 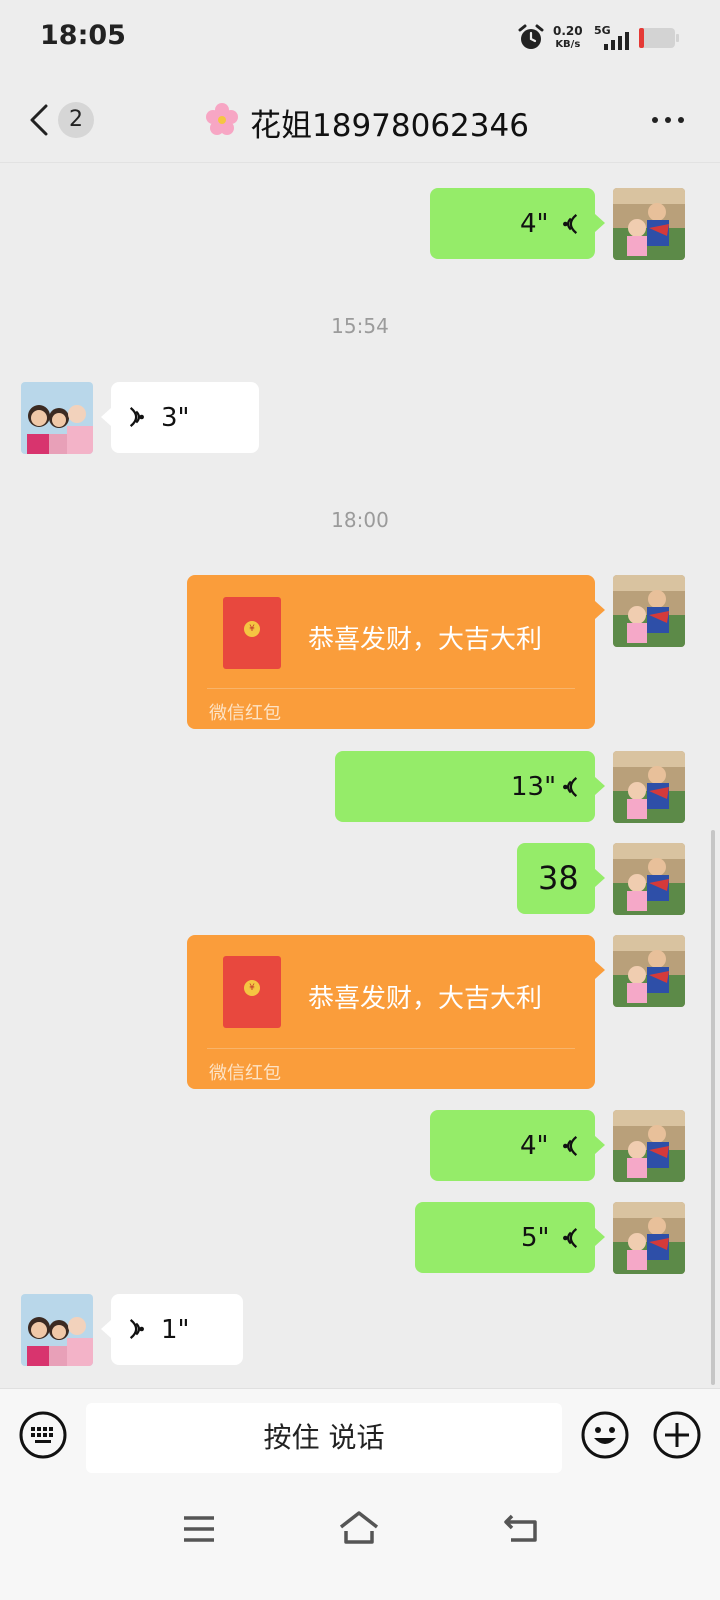 What do you see at coordinates (465, 786) in the screenshot?
I see `voice-message-bubble: 13"` at bounding box center [465, 786].